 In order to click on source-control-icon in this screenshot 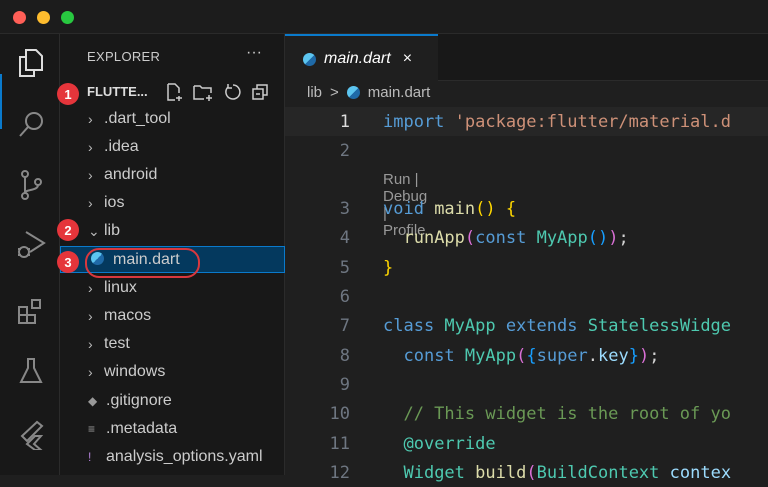, I will do `click(31, 185)`.